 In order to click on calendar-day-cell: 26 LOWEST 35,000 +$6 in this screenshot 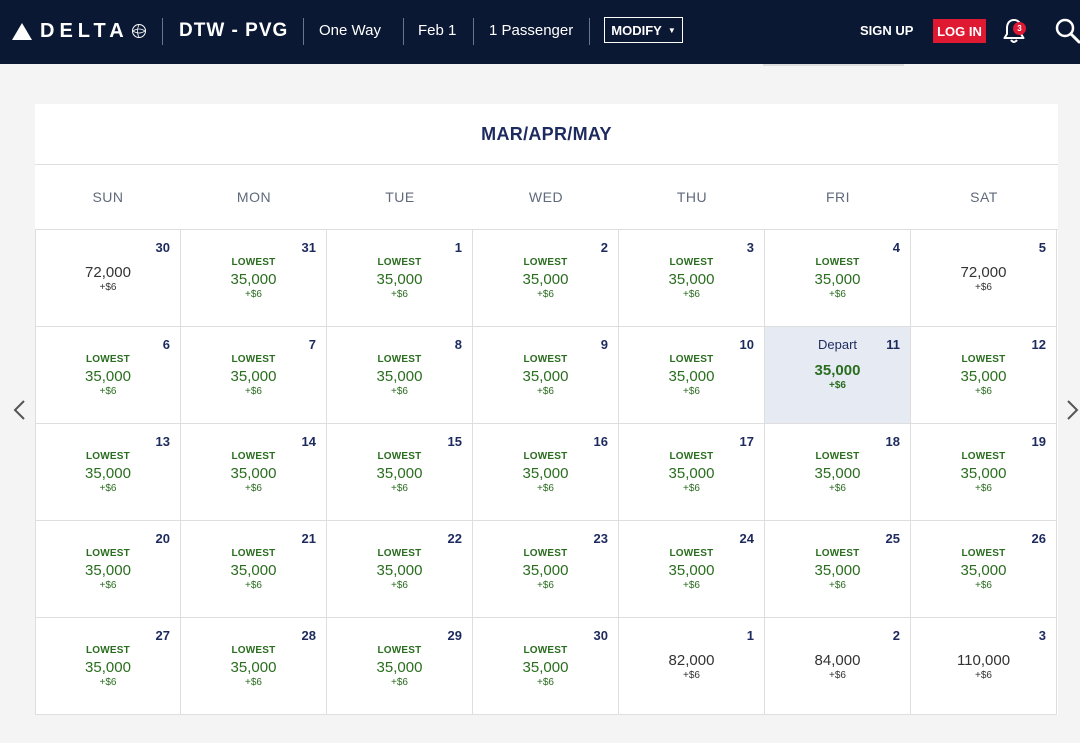, I will do `click(984, 569)`.